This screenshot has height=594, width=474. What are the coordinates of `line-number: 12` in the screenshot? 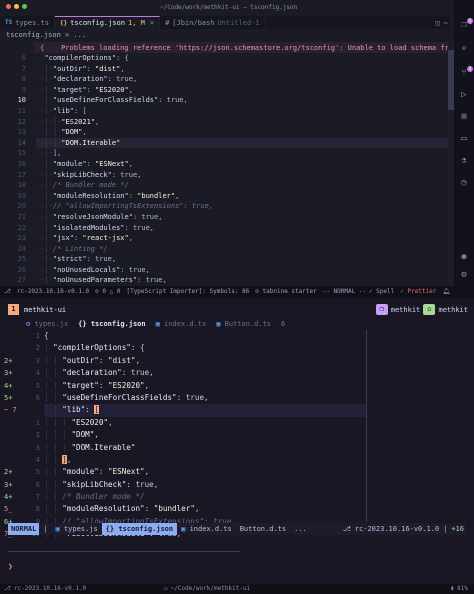 It's located at (21, 121).